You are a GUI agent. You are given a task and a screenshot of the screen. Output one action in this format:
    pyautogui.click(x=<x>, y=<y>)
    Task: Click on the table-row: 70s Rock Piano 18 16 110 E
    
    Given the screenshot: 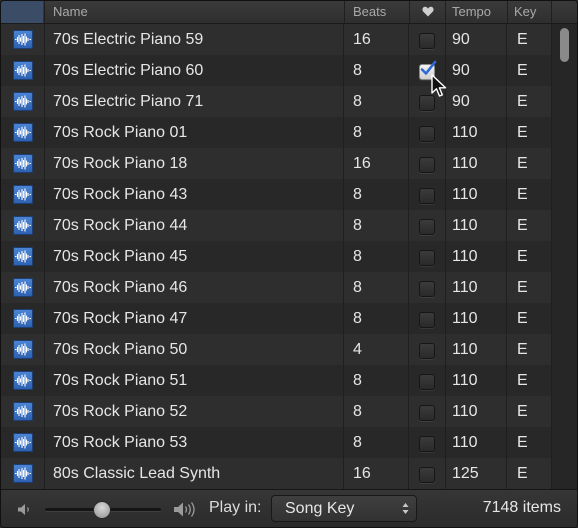 What is the action you would take?
    pyautogui.click(x=276, y=163)
    